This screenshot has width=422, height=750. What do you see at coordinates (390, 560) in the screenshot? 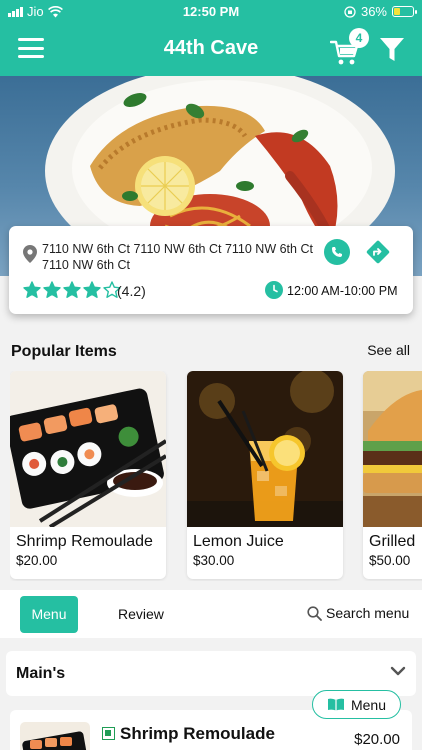
I see `popular-item-price: $50.00` at bounding box center [390, 560].